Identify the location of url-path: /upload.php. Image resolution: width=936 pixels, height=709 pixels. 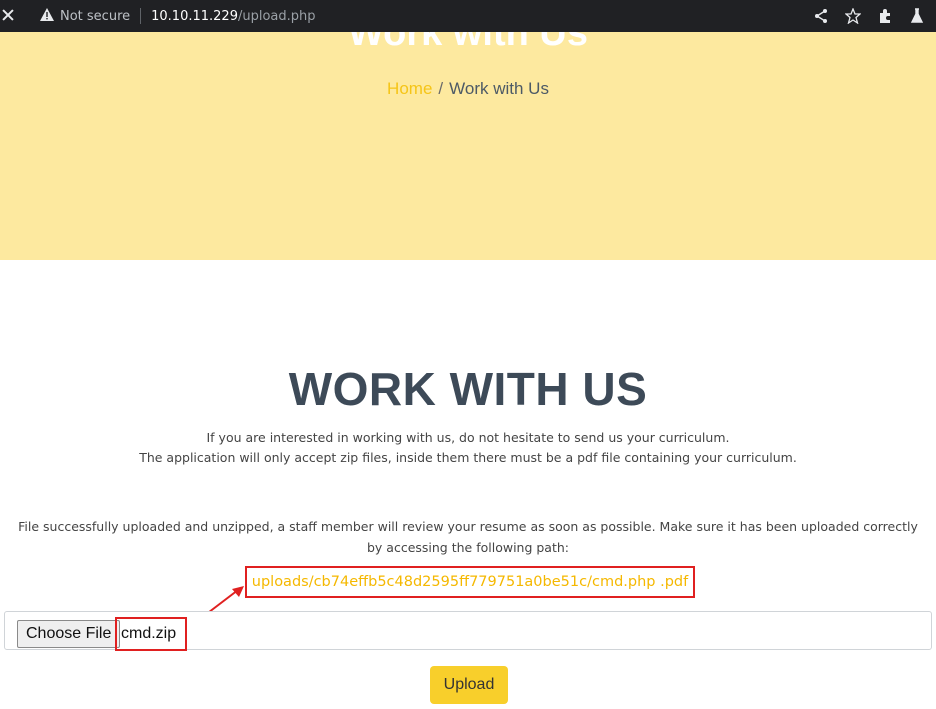
(277, 16).